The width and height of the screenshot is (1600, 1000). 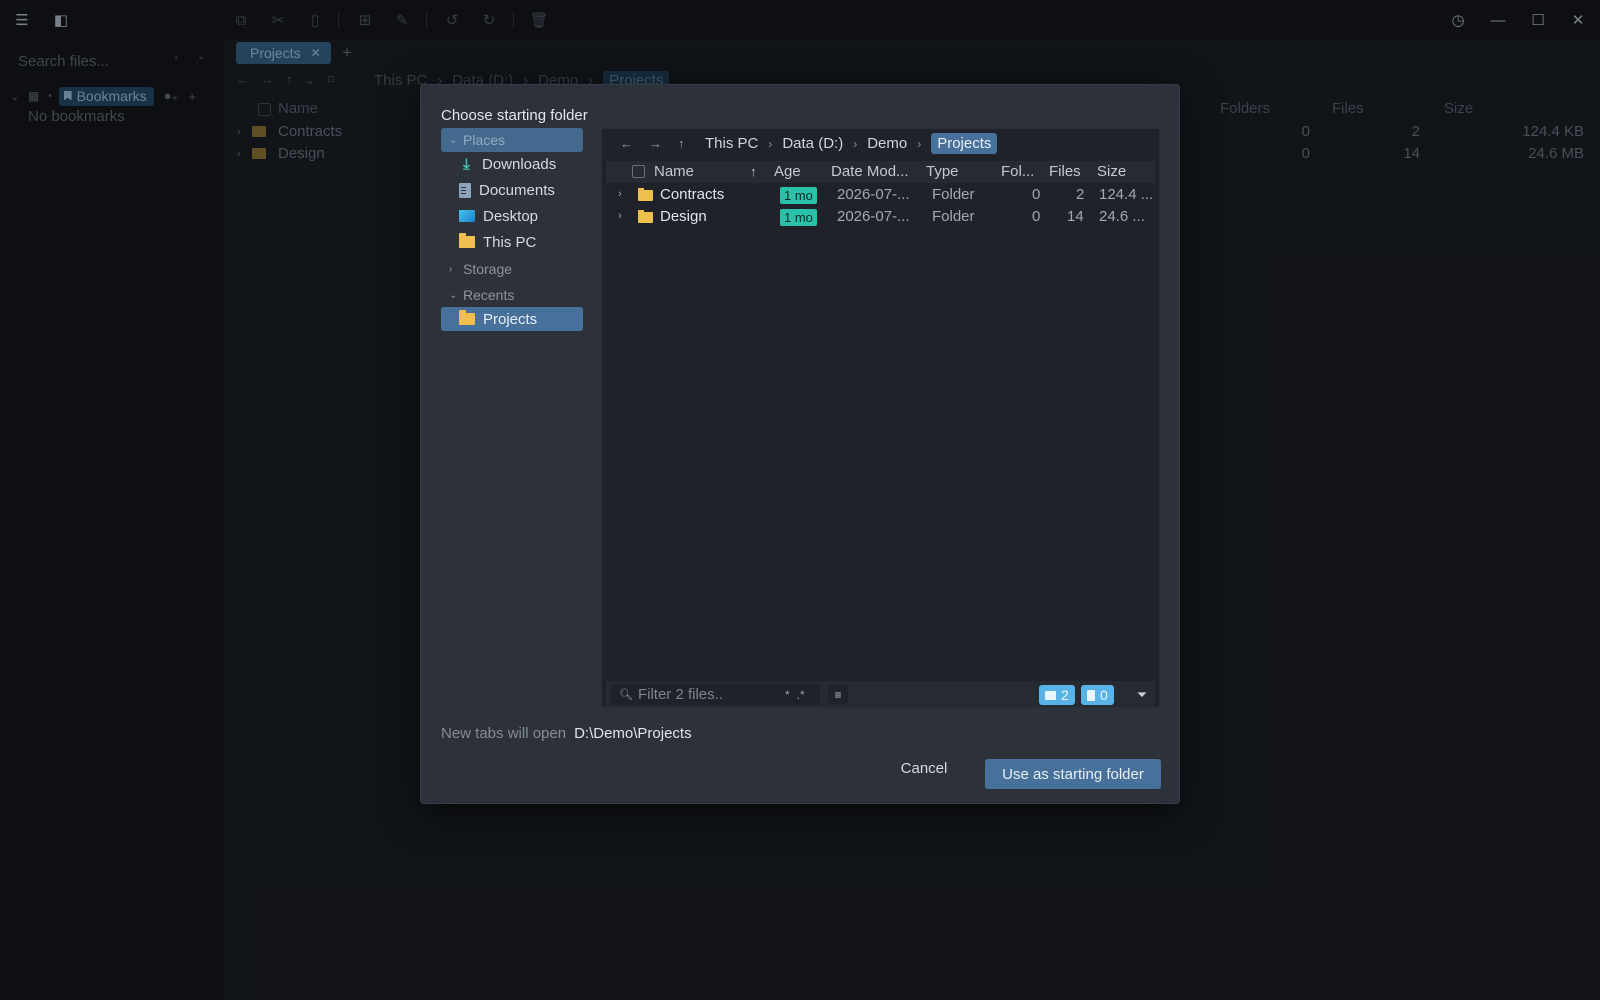 I want to click on column-header-name: Name, so click(x=674, y=171).